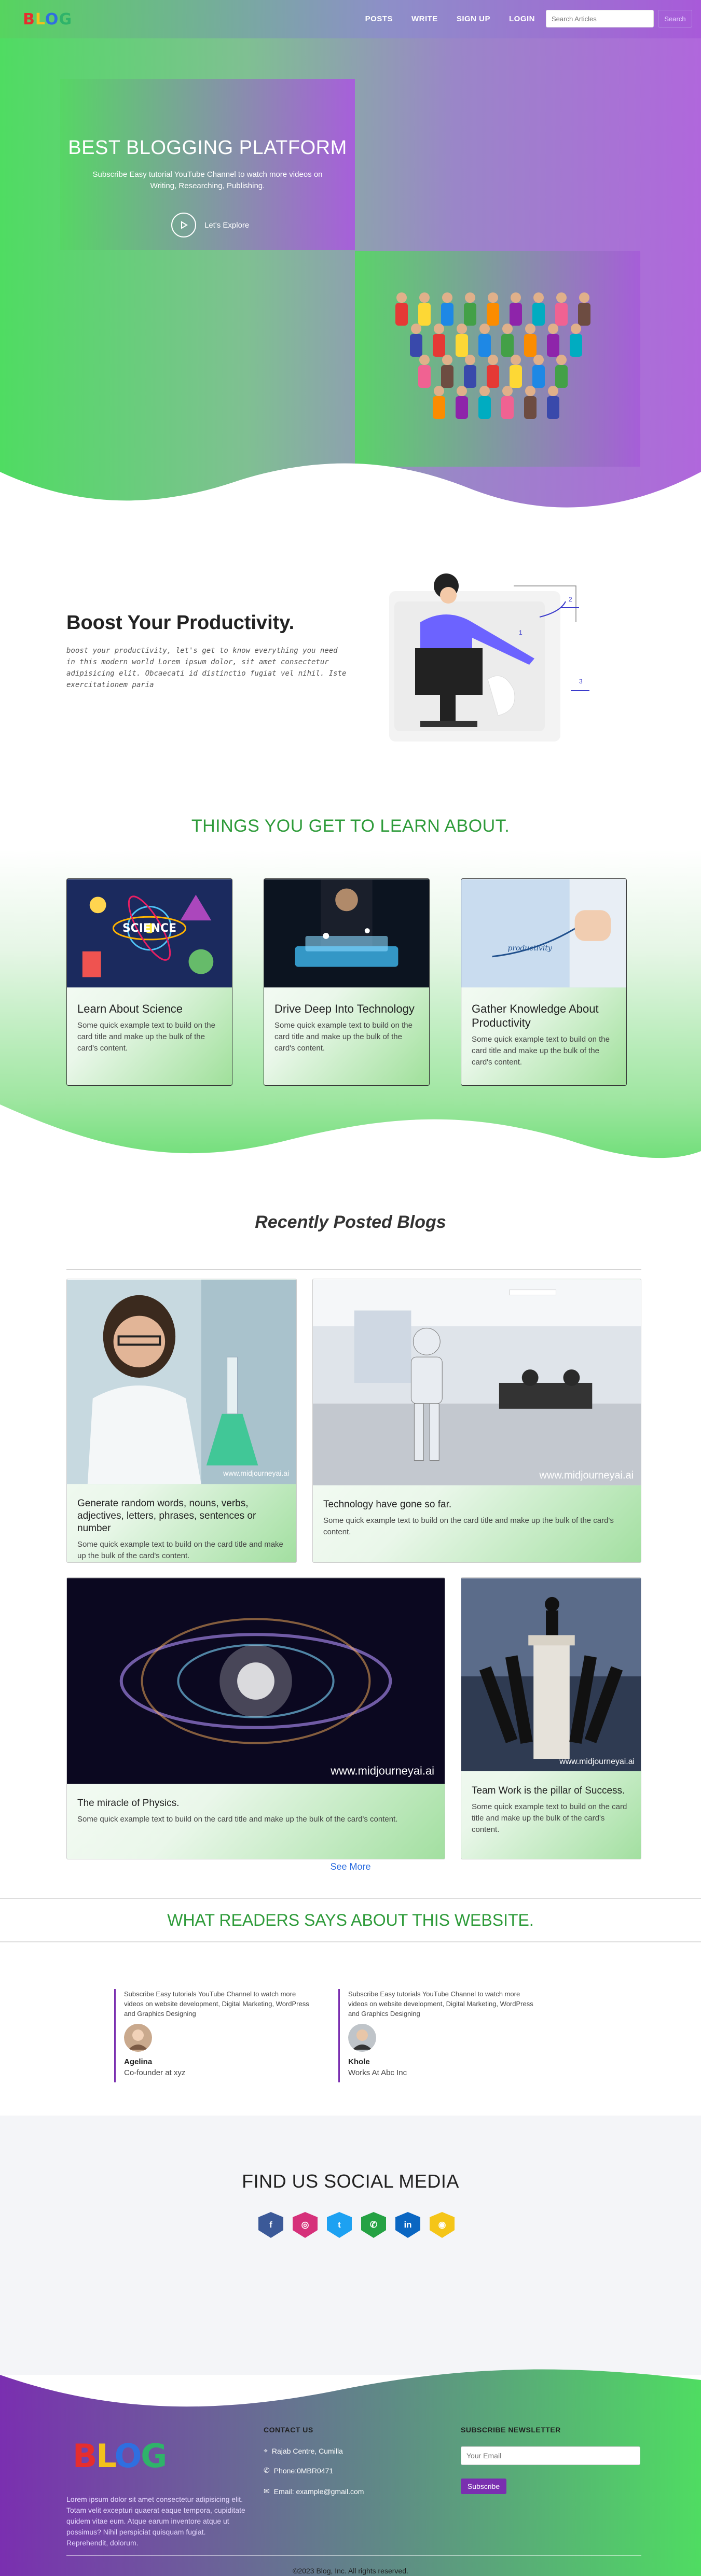  What do you see at coordinates (530, 948) in the screenshot?
I see `productivity-image-label: productivity` at bounding box center [530, 948].